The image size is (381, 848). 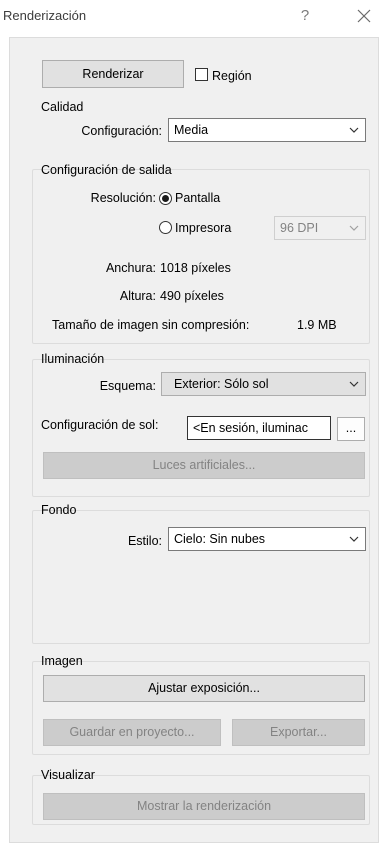 What do you see at coordinates (320, 228) in the screenshot?
I see `dpi-select: 96 DPI` at bounding box center [320, 228].